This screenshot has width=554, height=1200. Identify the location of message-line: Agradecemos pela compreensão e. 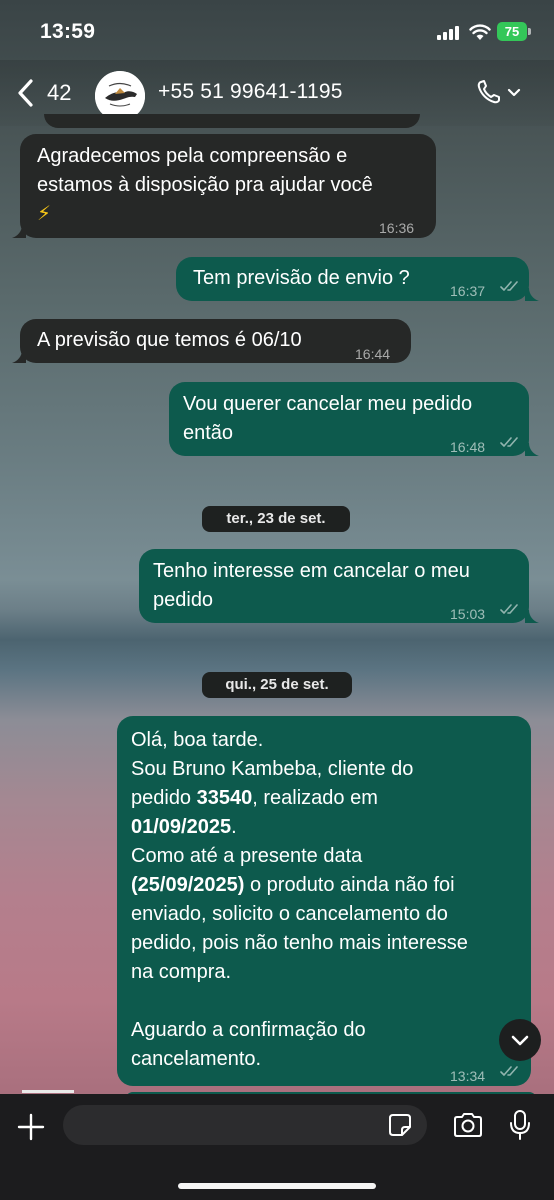
(192, 156).